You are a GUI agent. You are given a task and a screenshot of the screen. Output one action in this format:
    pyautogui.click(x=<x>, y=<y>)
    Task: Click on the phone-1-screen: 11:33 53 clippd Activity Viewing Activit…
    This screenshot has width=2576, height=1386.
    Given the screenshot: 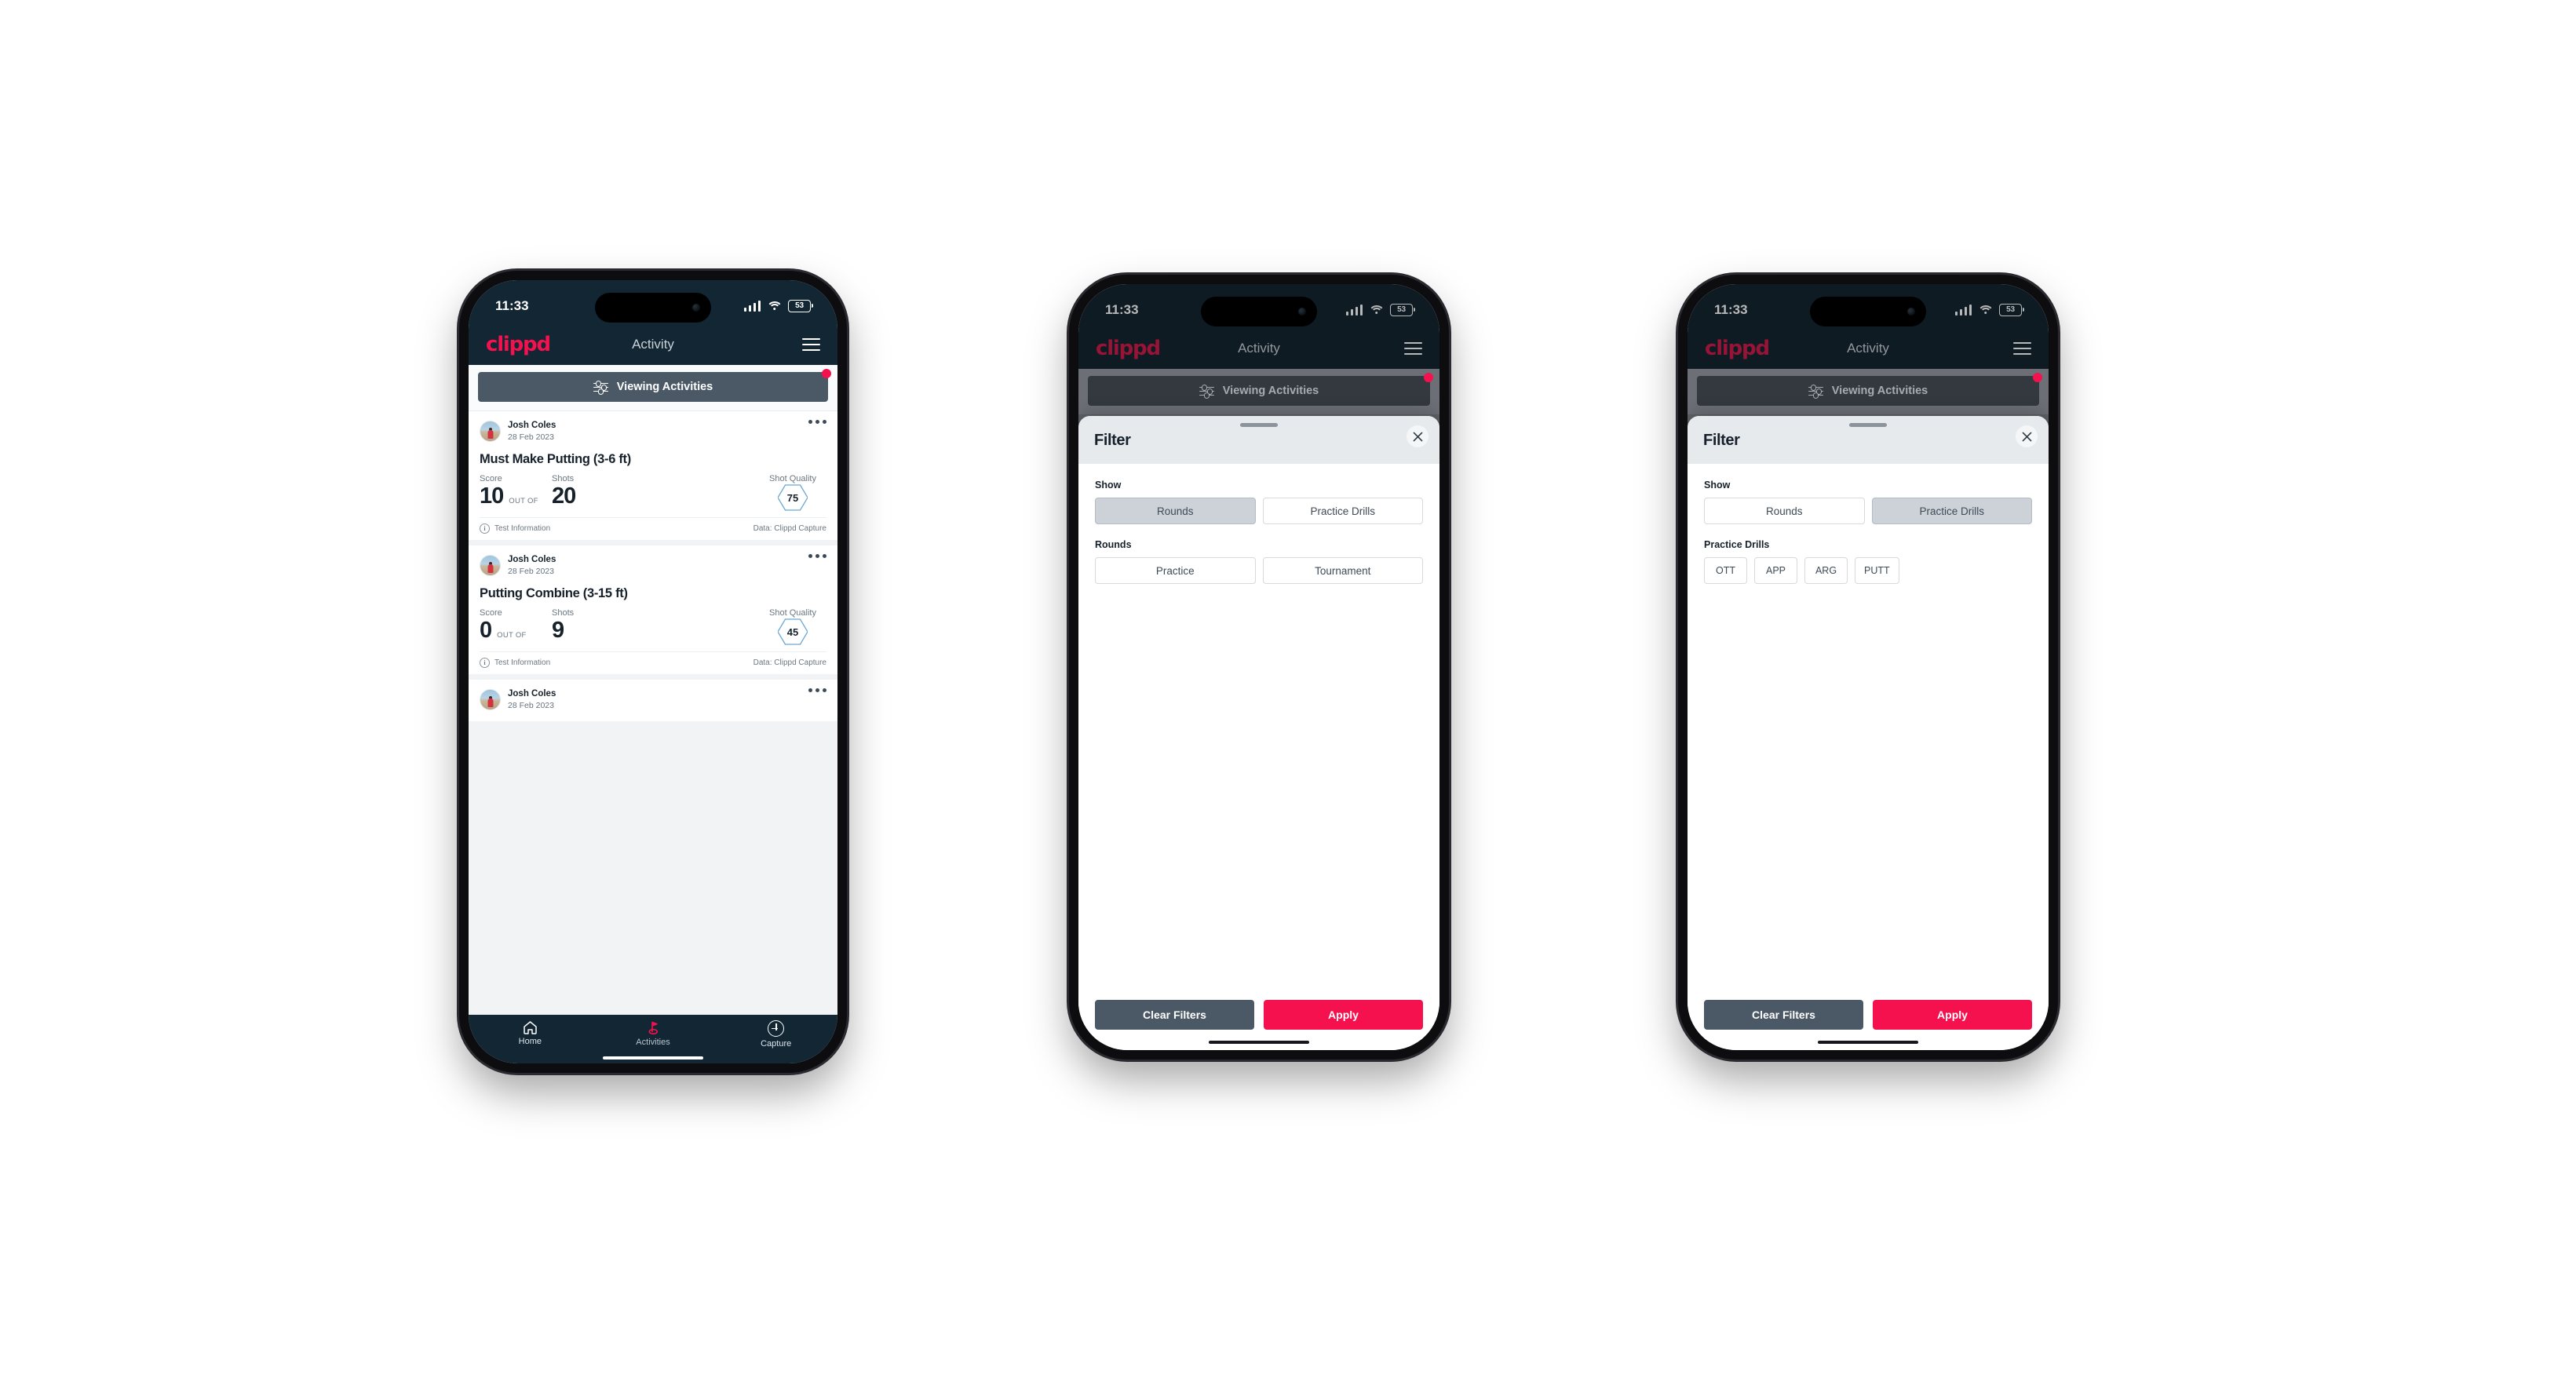 What is the action you would take?
    pyautogui.click(x=653, y=671)
    